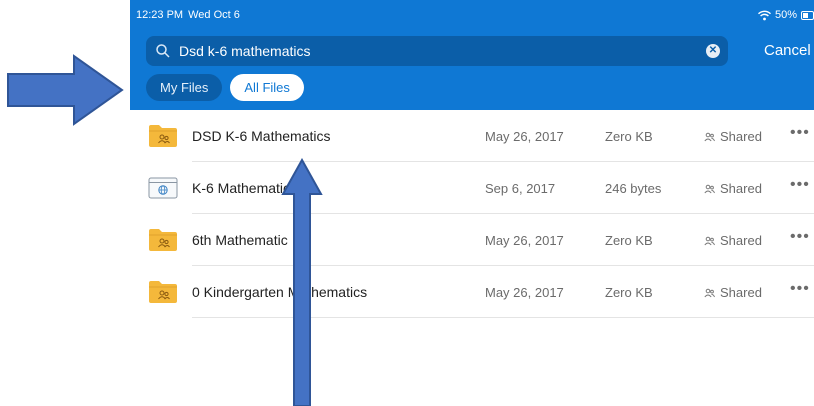  What do you see at coordinates (764, 15) in the screenshot?
I see `wifi-icon` at bounding box center [764, 15].